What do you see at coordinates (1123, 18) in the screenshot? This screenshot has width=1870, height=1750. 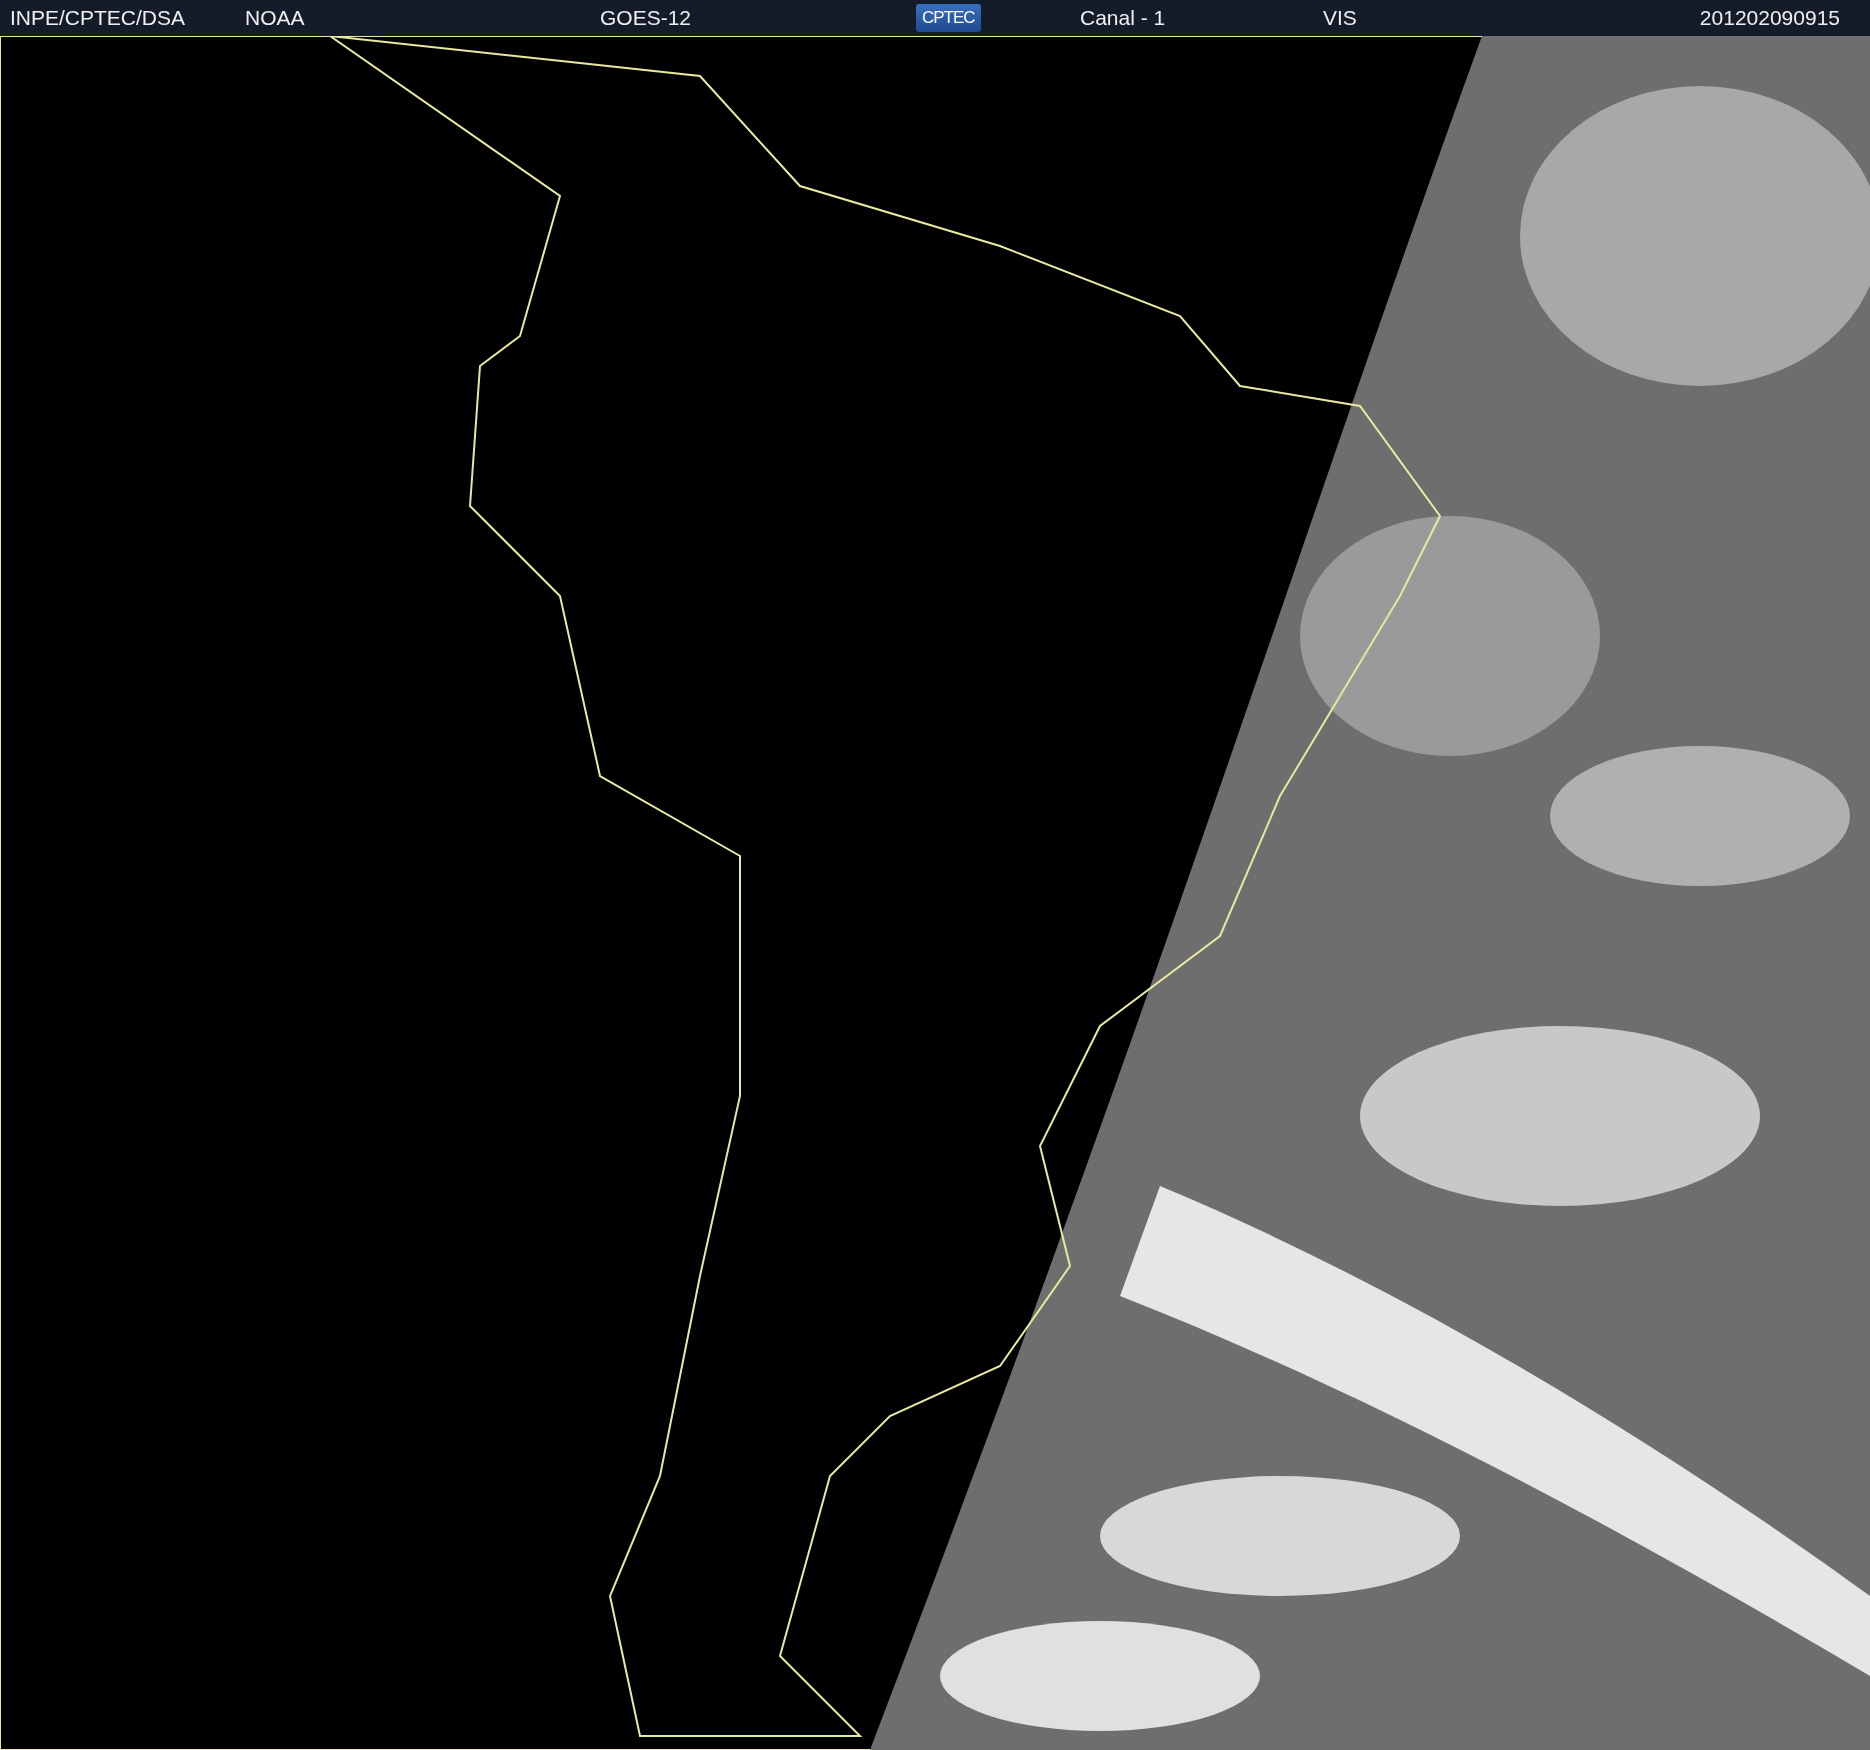 I see `header-label: Canal - 1` at bounding box center [1123, 18].